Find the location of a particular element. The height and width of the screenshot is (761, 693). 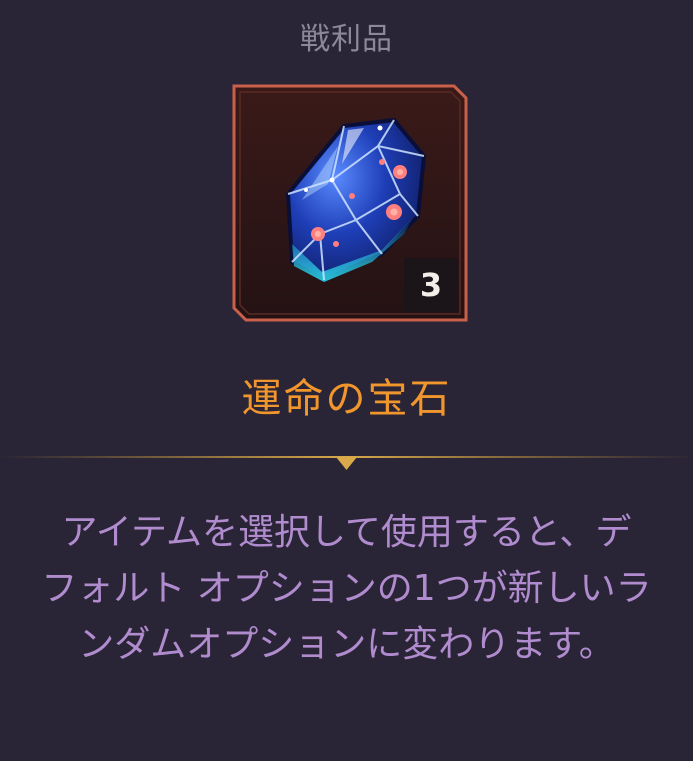

quantity-badge: 3 is located at coordinates (431, 285).